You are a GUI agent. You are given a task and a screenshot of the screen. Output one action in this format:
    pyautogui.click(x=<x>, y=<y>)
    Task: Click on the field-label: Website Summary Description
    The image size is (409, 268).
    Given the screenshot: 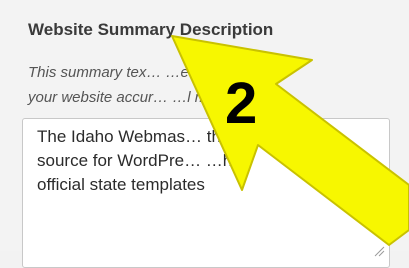 What is the action you would take?
    pyautogui.click(x=151, y=29)
    